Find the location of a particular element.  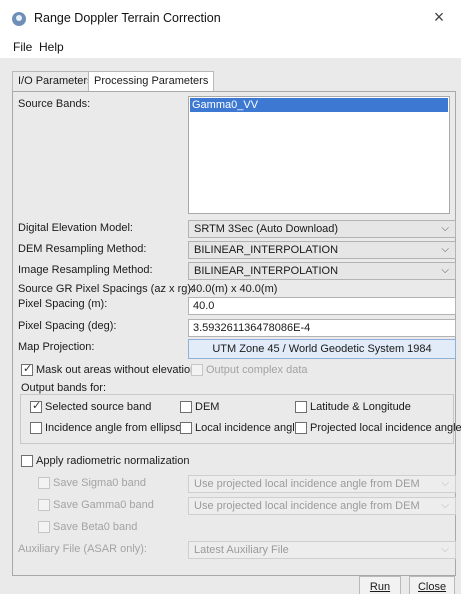

close-button: Close is located at coordinates (432, 585).